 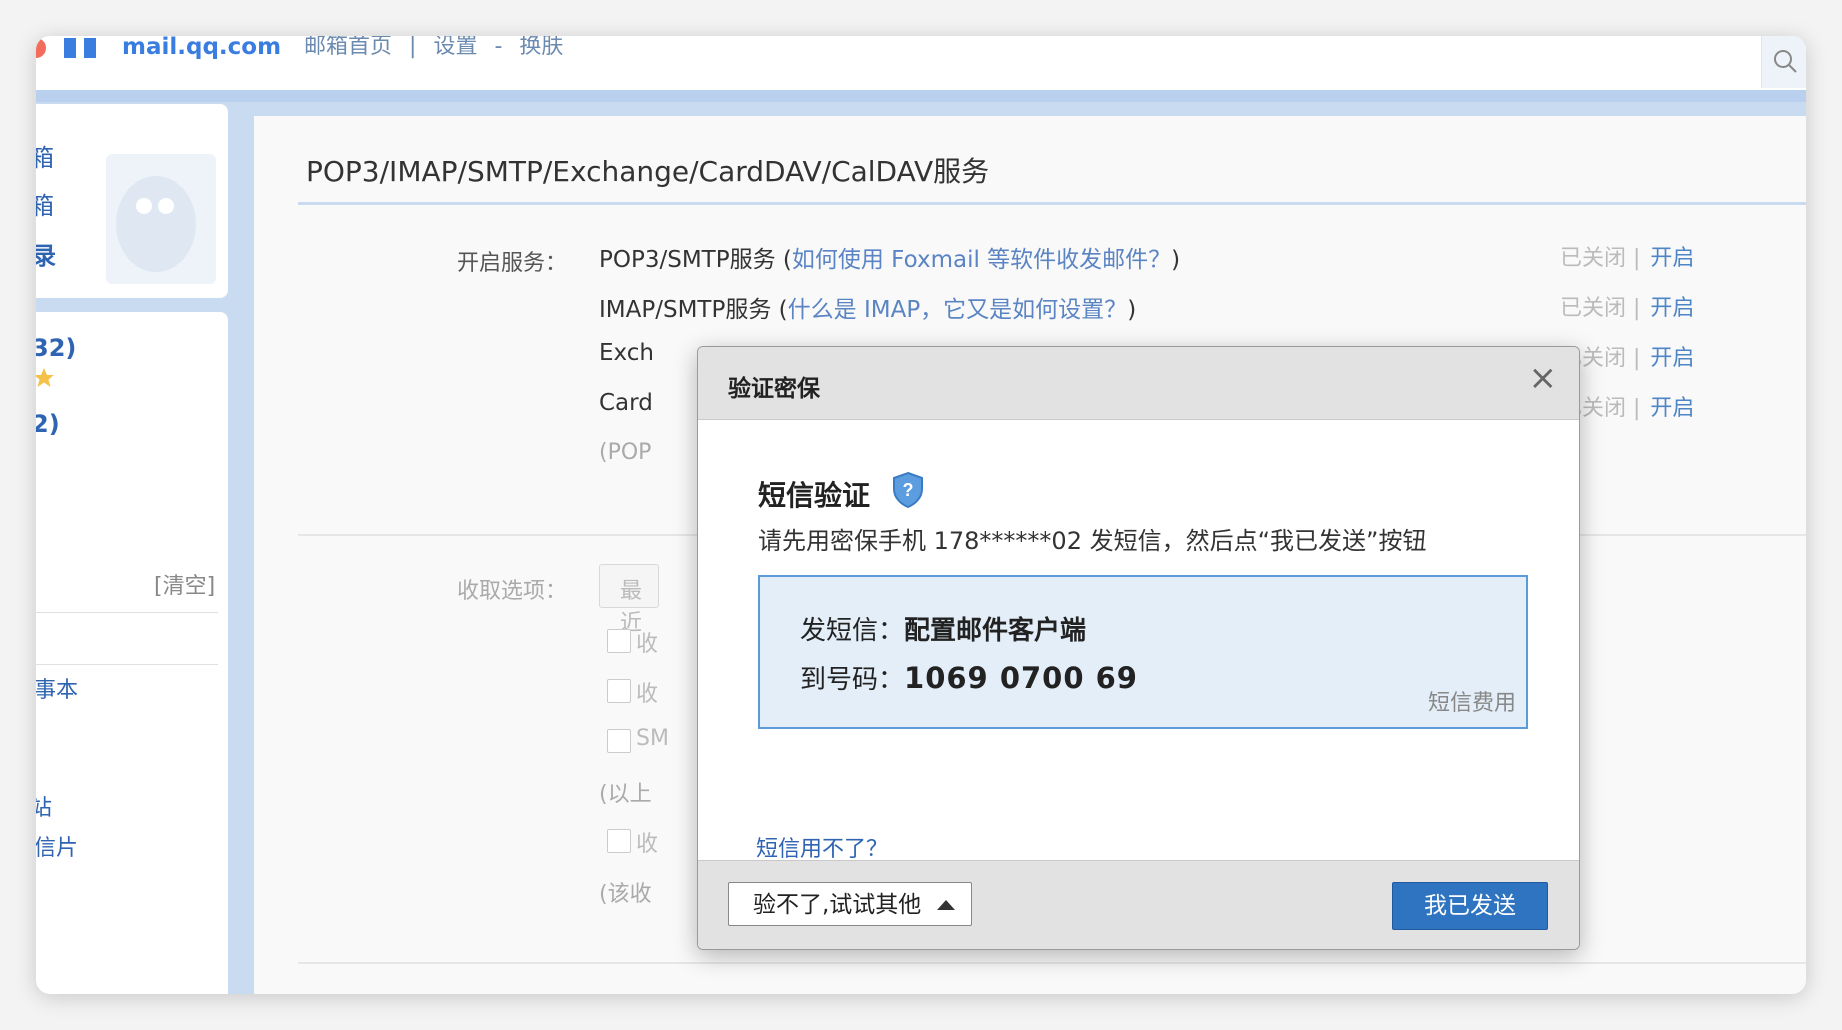 What do you see at coordinates (57, 688) in the screenshot?
I see `sidebar-item-notebook: 事本` at bounding box center [57, 688].